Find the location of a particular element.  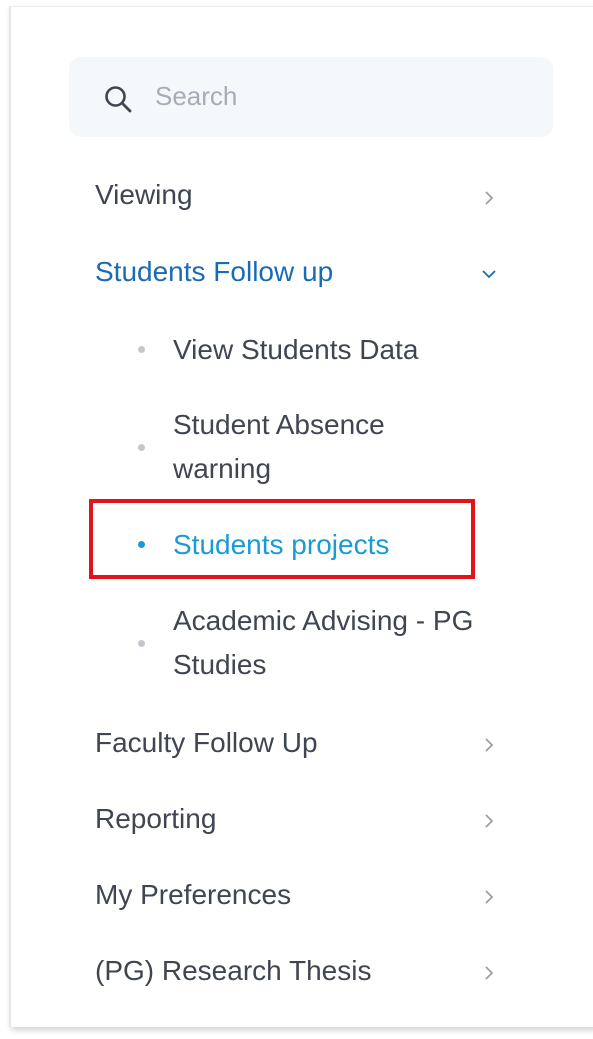

menu-item-my-preferences: My Preferences is located at coordinates (305, 895).